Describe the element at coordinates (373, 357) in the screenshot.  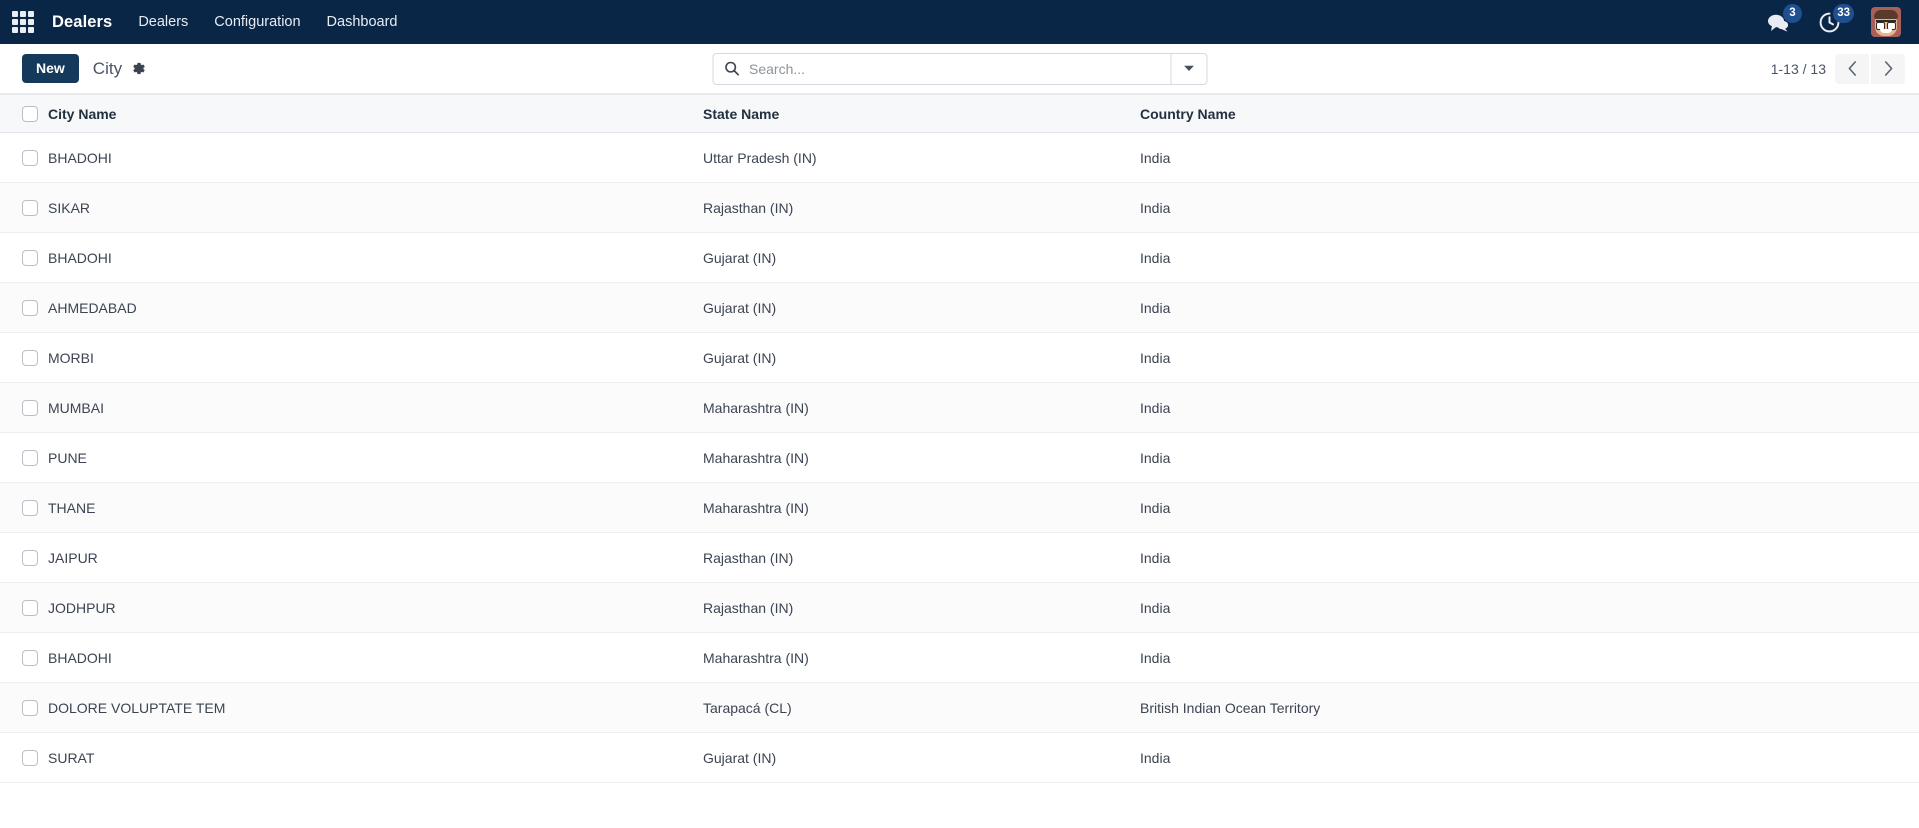
I see `cell-city-name: MORBI` at that location.